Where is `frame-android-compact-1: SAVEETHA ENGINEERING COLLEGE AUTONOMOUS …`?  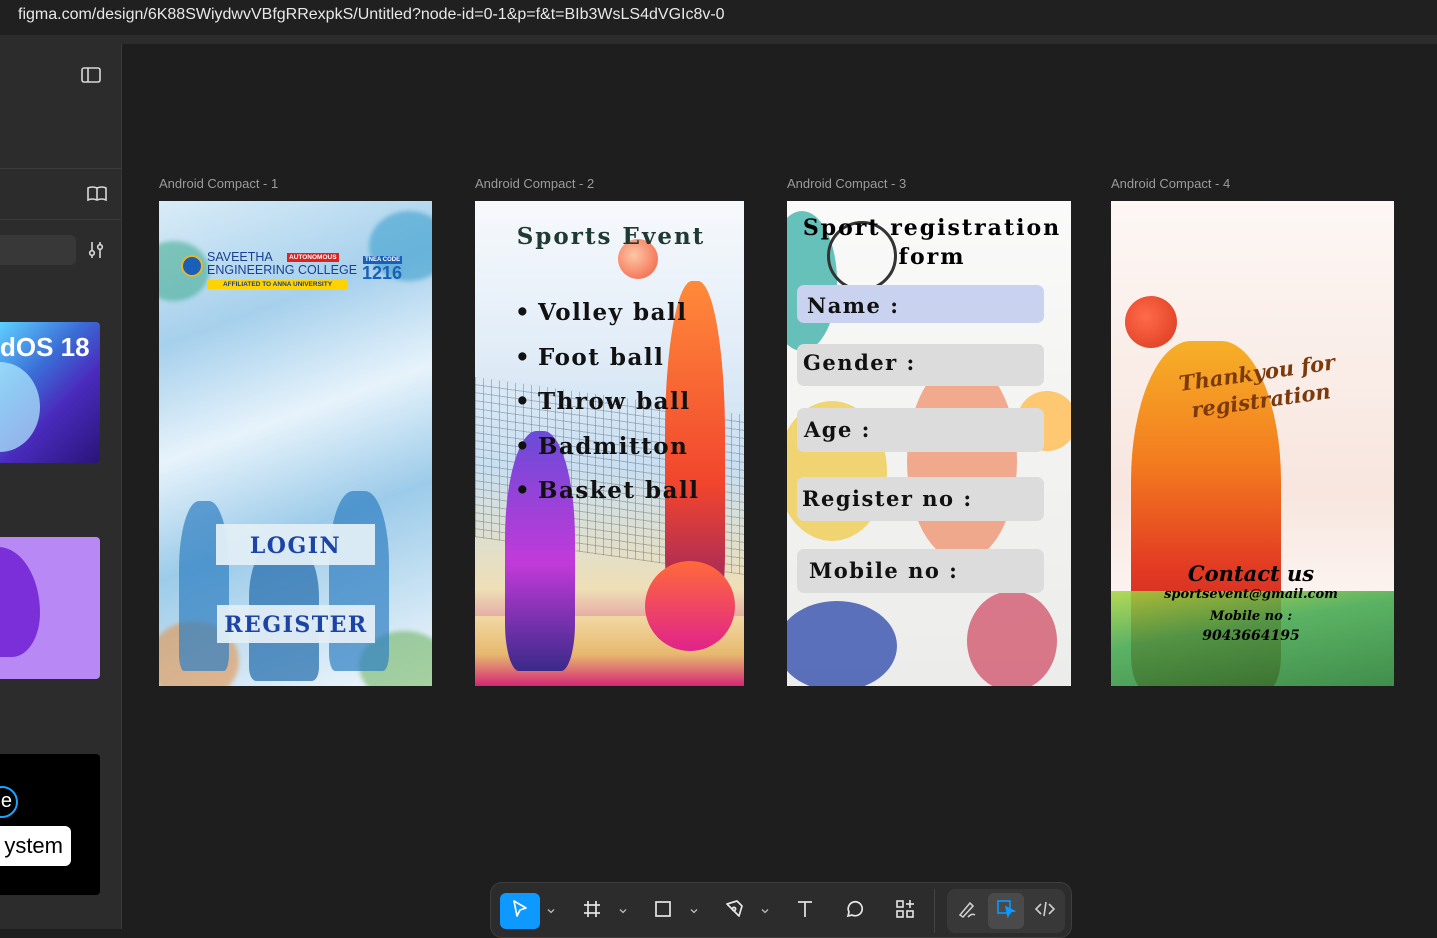
frame-android-compact-1: SAVEETHA ENGINEERING COLLEGE AUTONOMOUS … is located at coordinates (295, 443).